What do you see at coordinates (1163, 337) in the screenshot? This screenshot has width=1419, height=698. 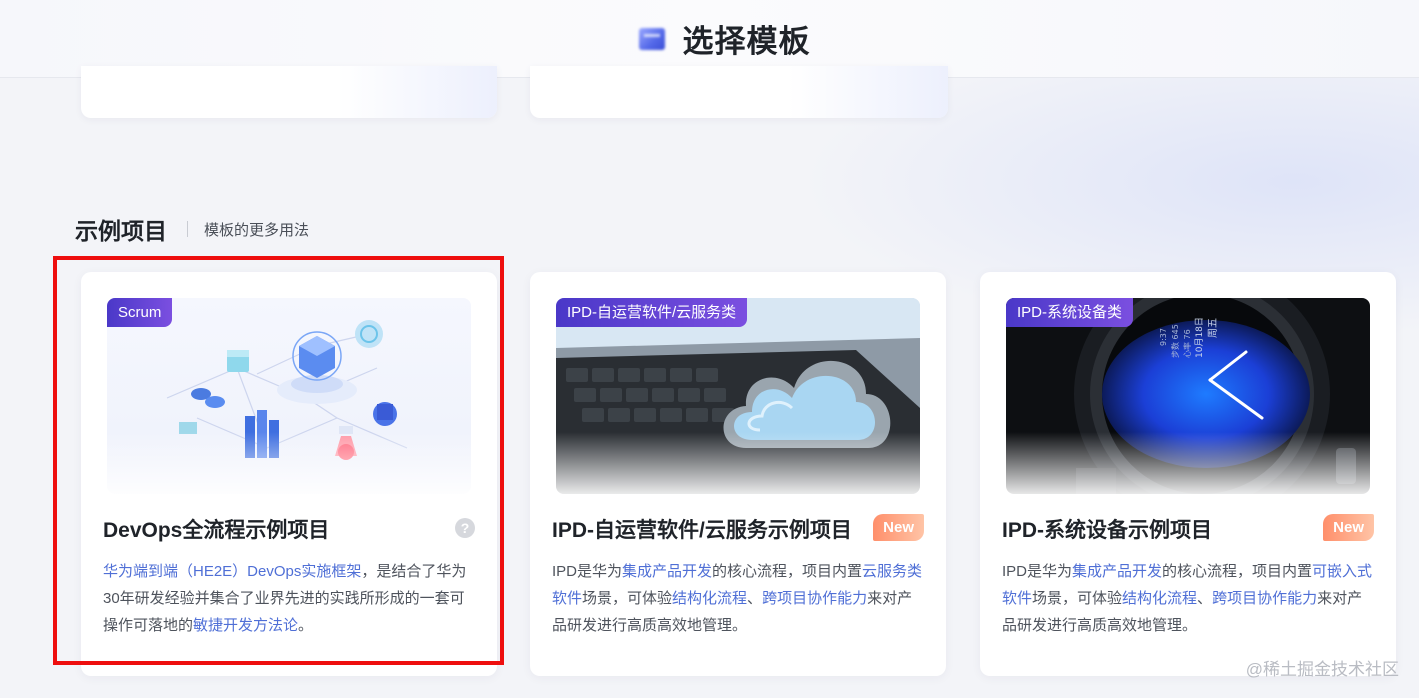 I see `watch-face-line: 9:37` at bounding box center [1163, 337].